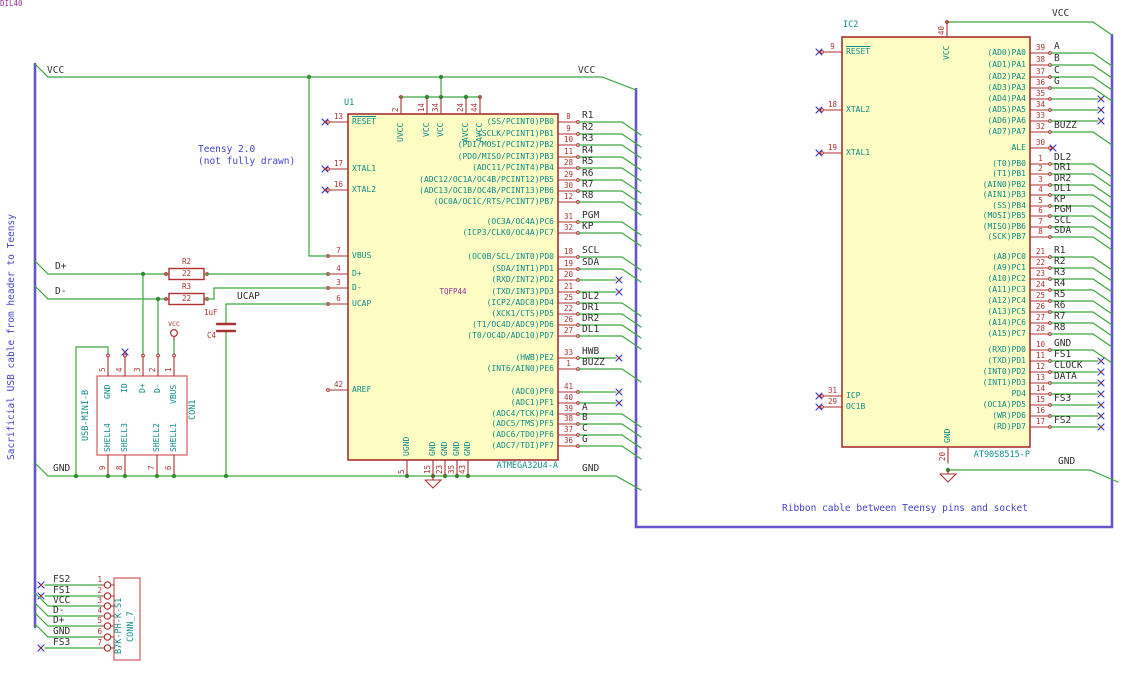 The image size is (1131, 690). I want to click on con1-reference: CON1, so click(193, 410).